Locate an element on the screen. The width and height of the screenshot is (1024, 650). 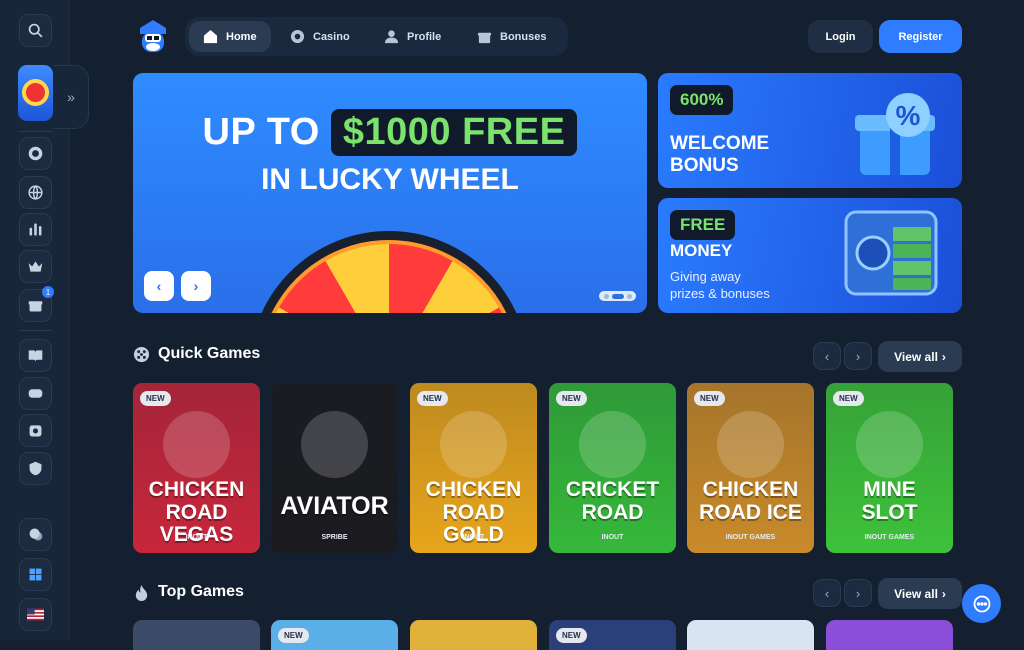
game-card: NEW CRICKET ROAD INOUT is located at coordinates (612, 468).